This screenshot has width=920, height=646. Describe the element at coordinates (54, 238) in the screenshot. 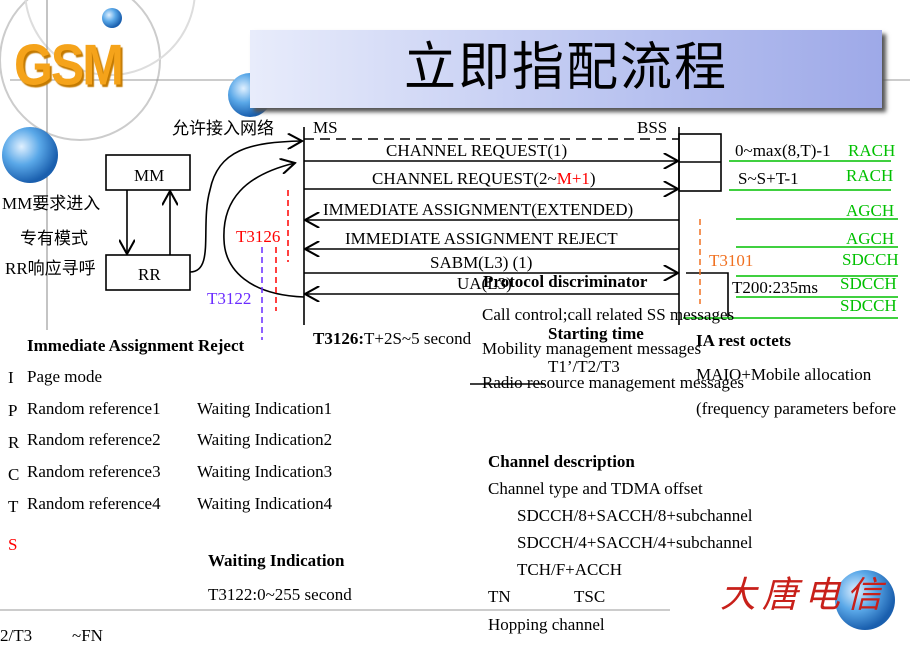

I see `dedicated-mode-label: 专有模式` at that location.